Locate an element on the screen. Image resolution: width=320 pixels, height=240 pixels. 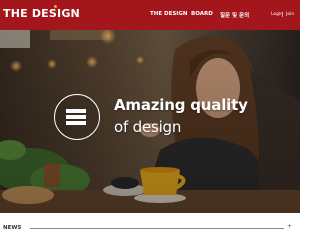
nav-item-board: BOARD is located at coordinates (202, 14).